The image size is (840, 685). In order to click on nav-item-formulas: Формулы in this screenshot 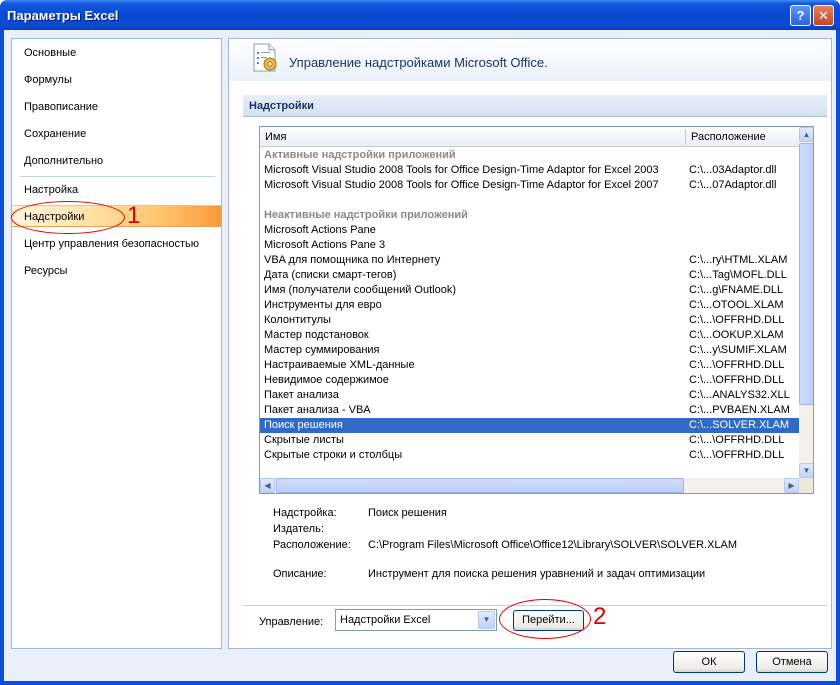, I will do `click(116, 80)`.